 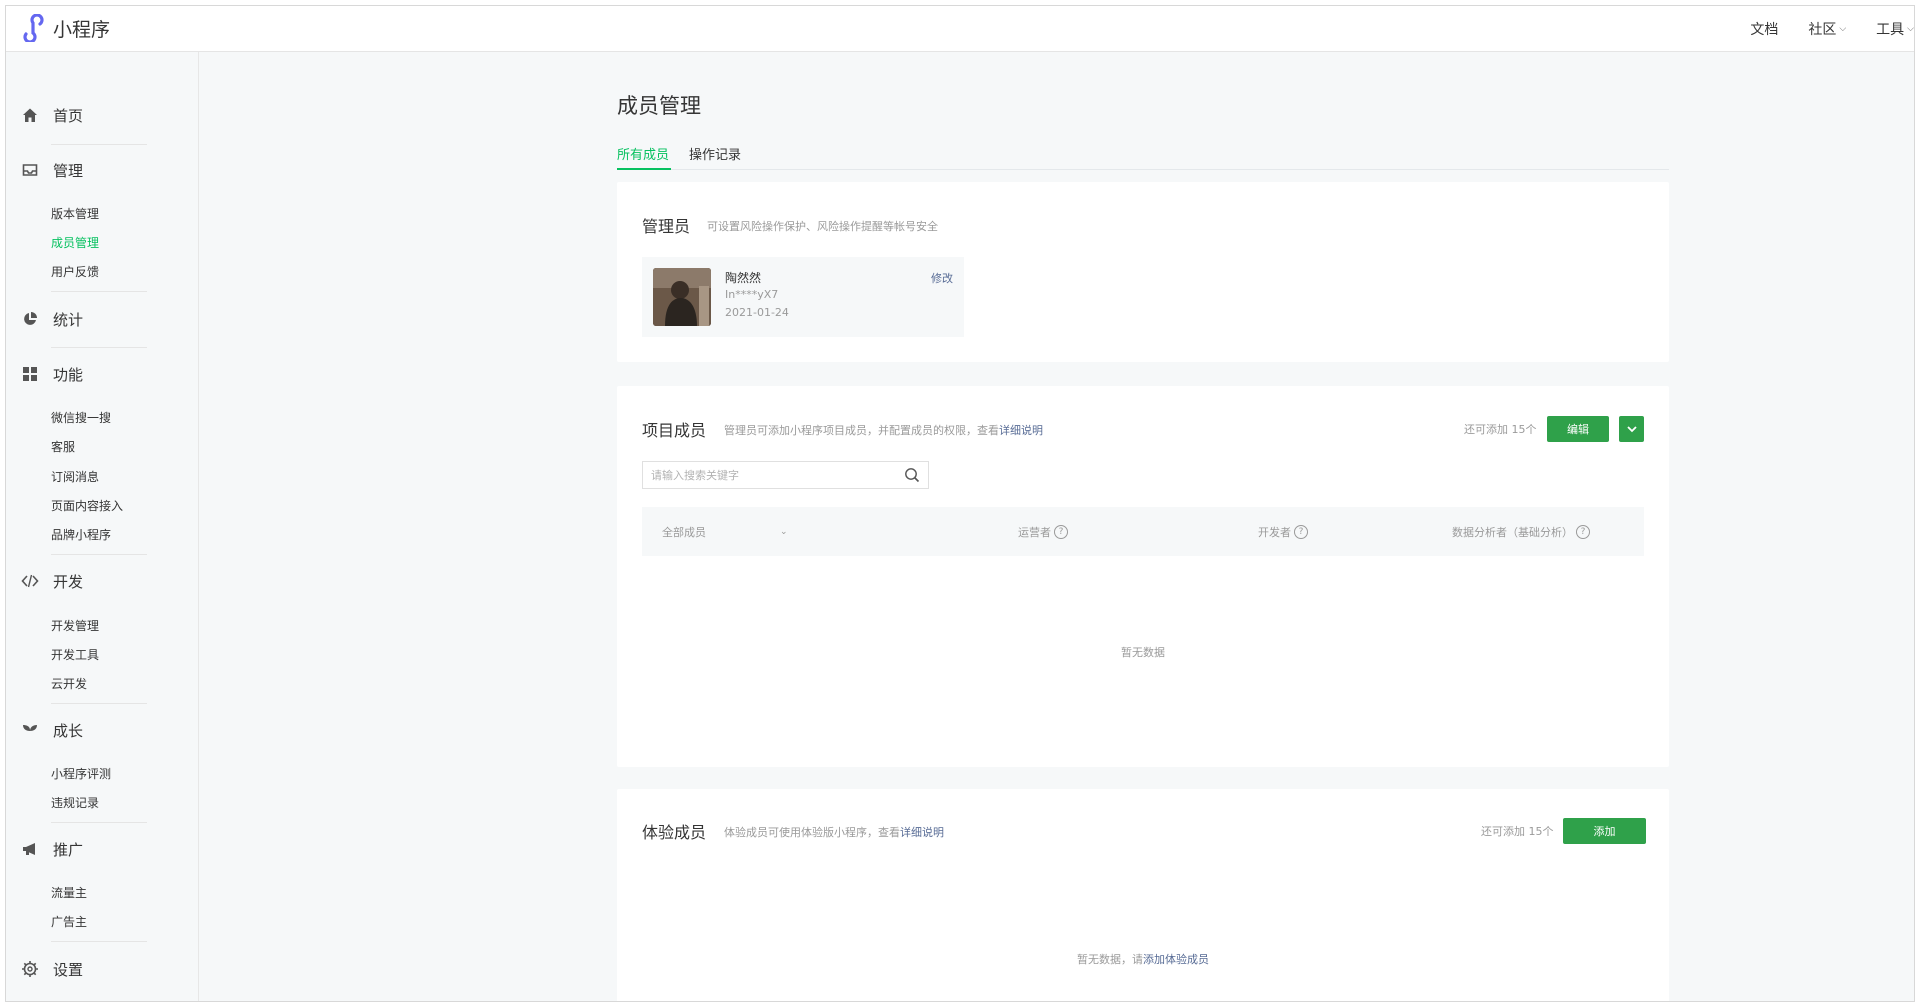 What do you see at coordinates (102, 849) in the screenshot?
I see `sidebar-group-promote: 推广` at bounding box center [102, 849].